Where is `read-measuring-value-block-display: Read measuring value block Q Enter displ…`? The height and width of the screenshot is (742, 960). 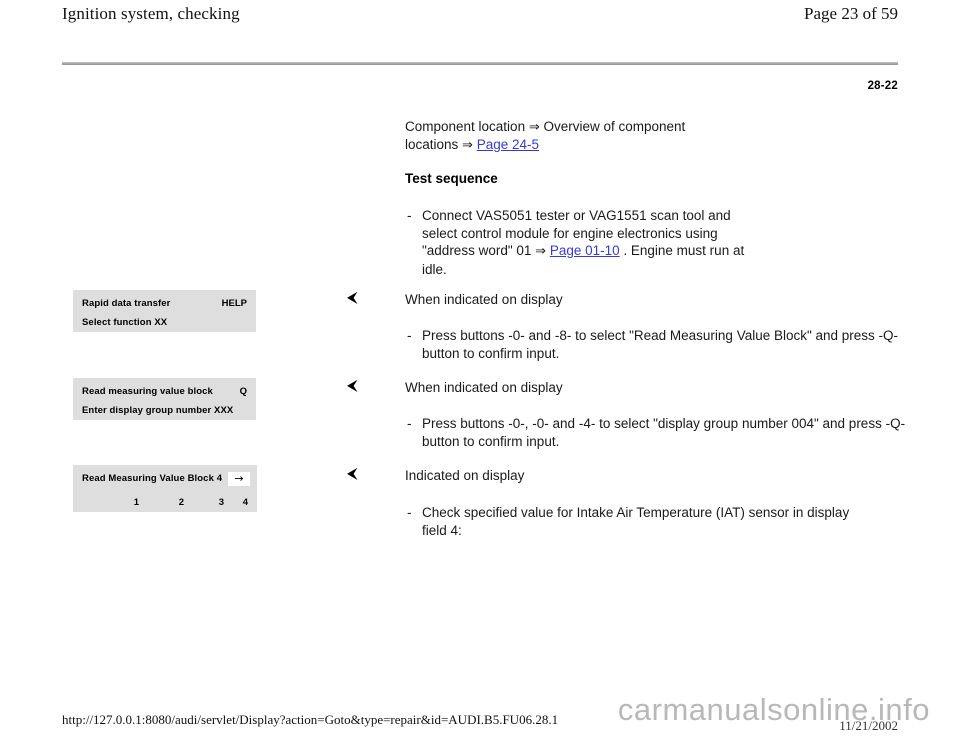 read-measuring-value-block-display: Read measuring value block Q Enter displ… is located at coordinates (164, 399).